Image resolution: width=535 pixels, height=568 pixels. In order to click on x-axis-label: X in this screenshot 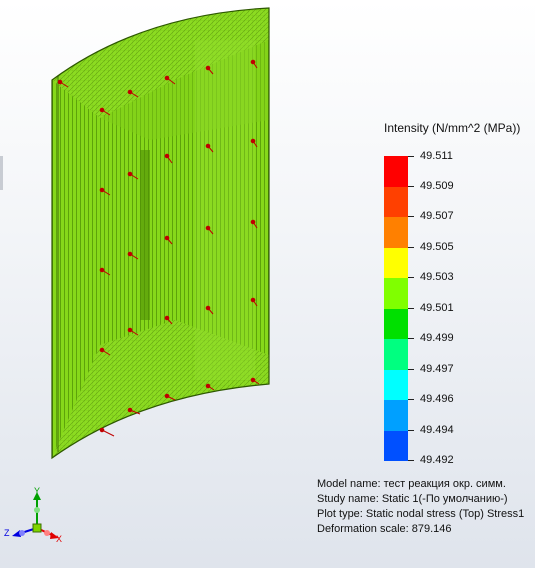, I will do `click(59, 539)`.